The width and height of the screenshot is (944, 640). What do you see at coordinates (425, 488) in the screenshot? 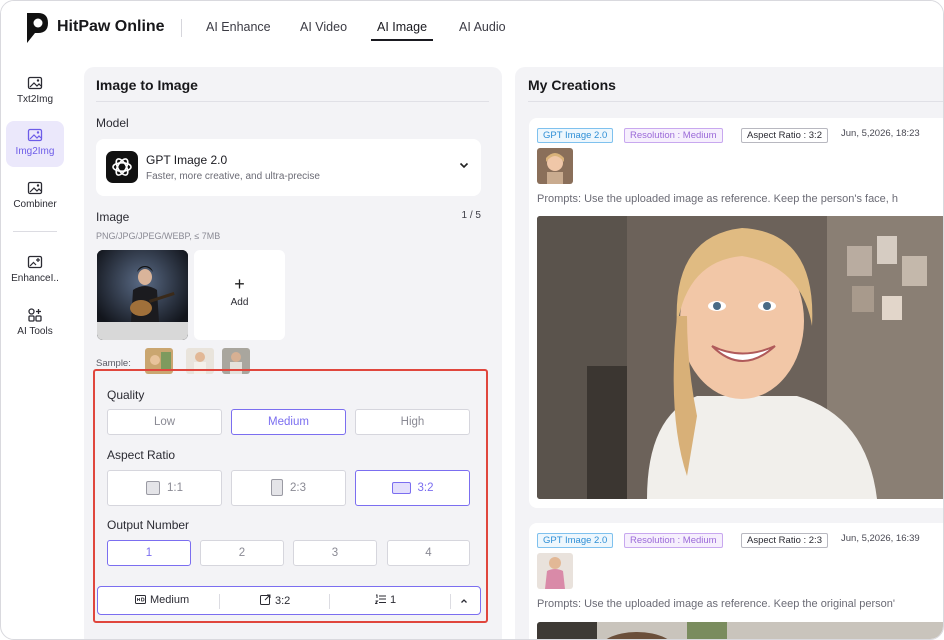
I see `aspect-option-label: 3:2` at bounding box center [425, 488].